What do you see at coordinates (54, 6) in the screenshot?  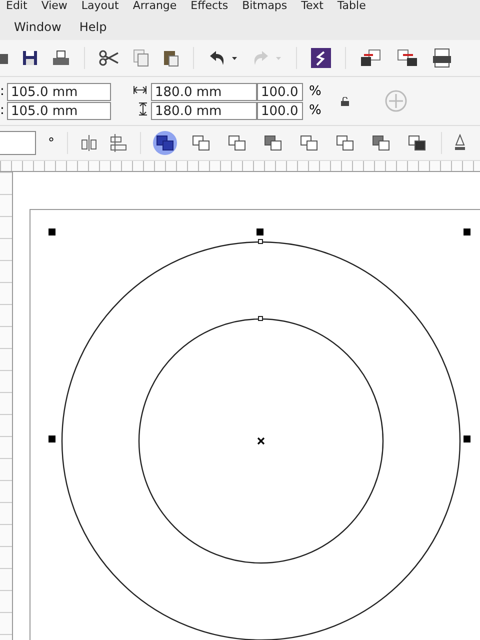 I see `menu-item: View` at bounding box center [54, 6].